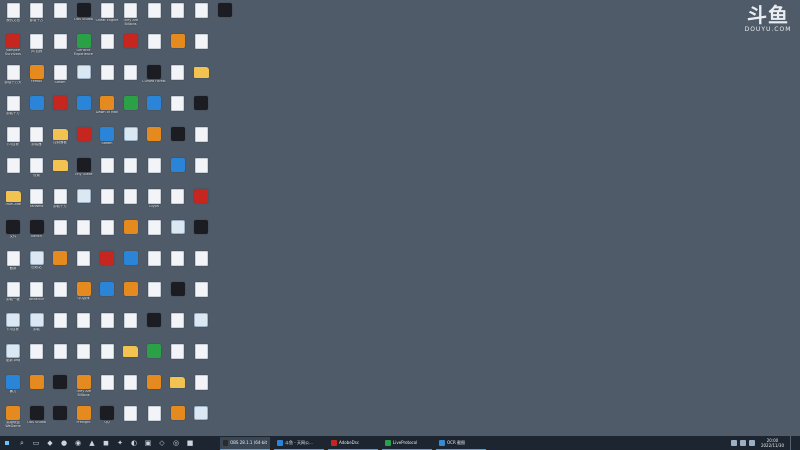 This screenshot has height=450, width=800. What do you see at coordinates (176, 443) in the screenshot?
I see `pin-app-10-icon: ◎` at bounding box center [176, 443].